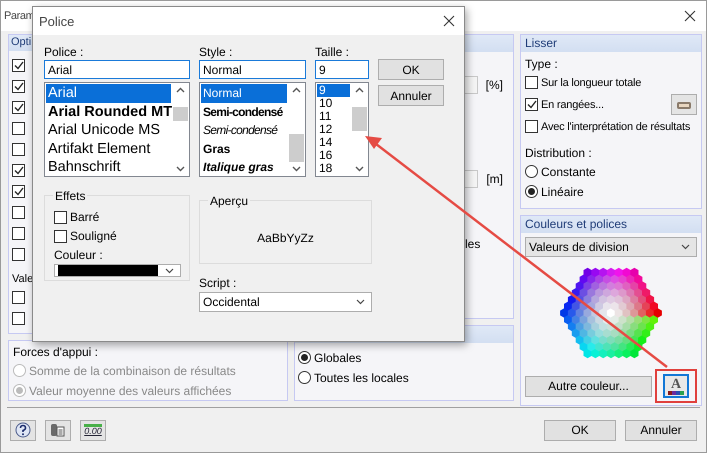 The width and height of the screenshot is (707, 453). What do you see at coordinates (494, 85) in the screenshot?
I see `unit-label: [%]` at bounding box center [494, 85].